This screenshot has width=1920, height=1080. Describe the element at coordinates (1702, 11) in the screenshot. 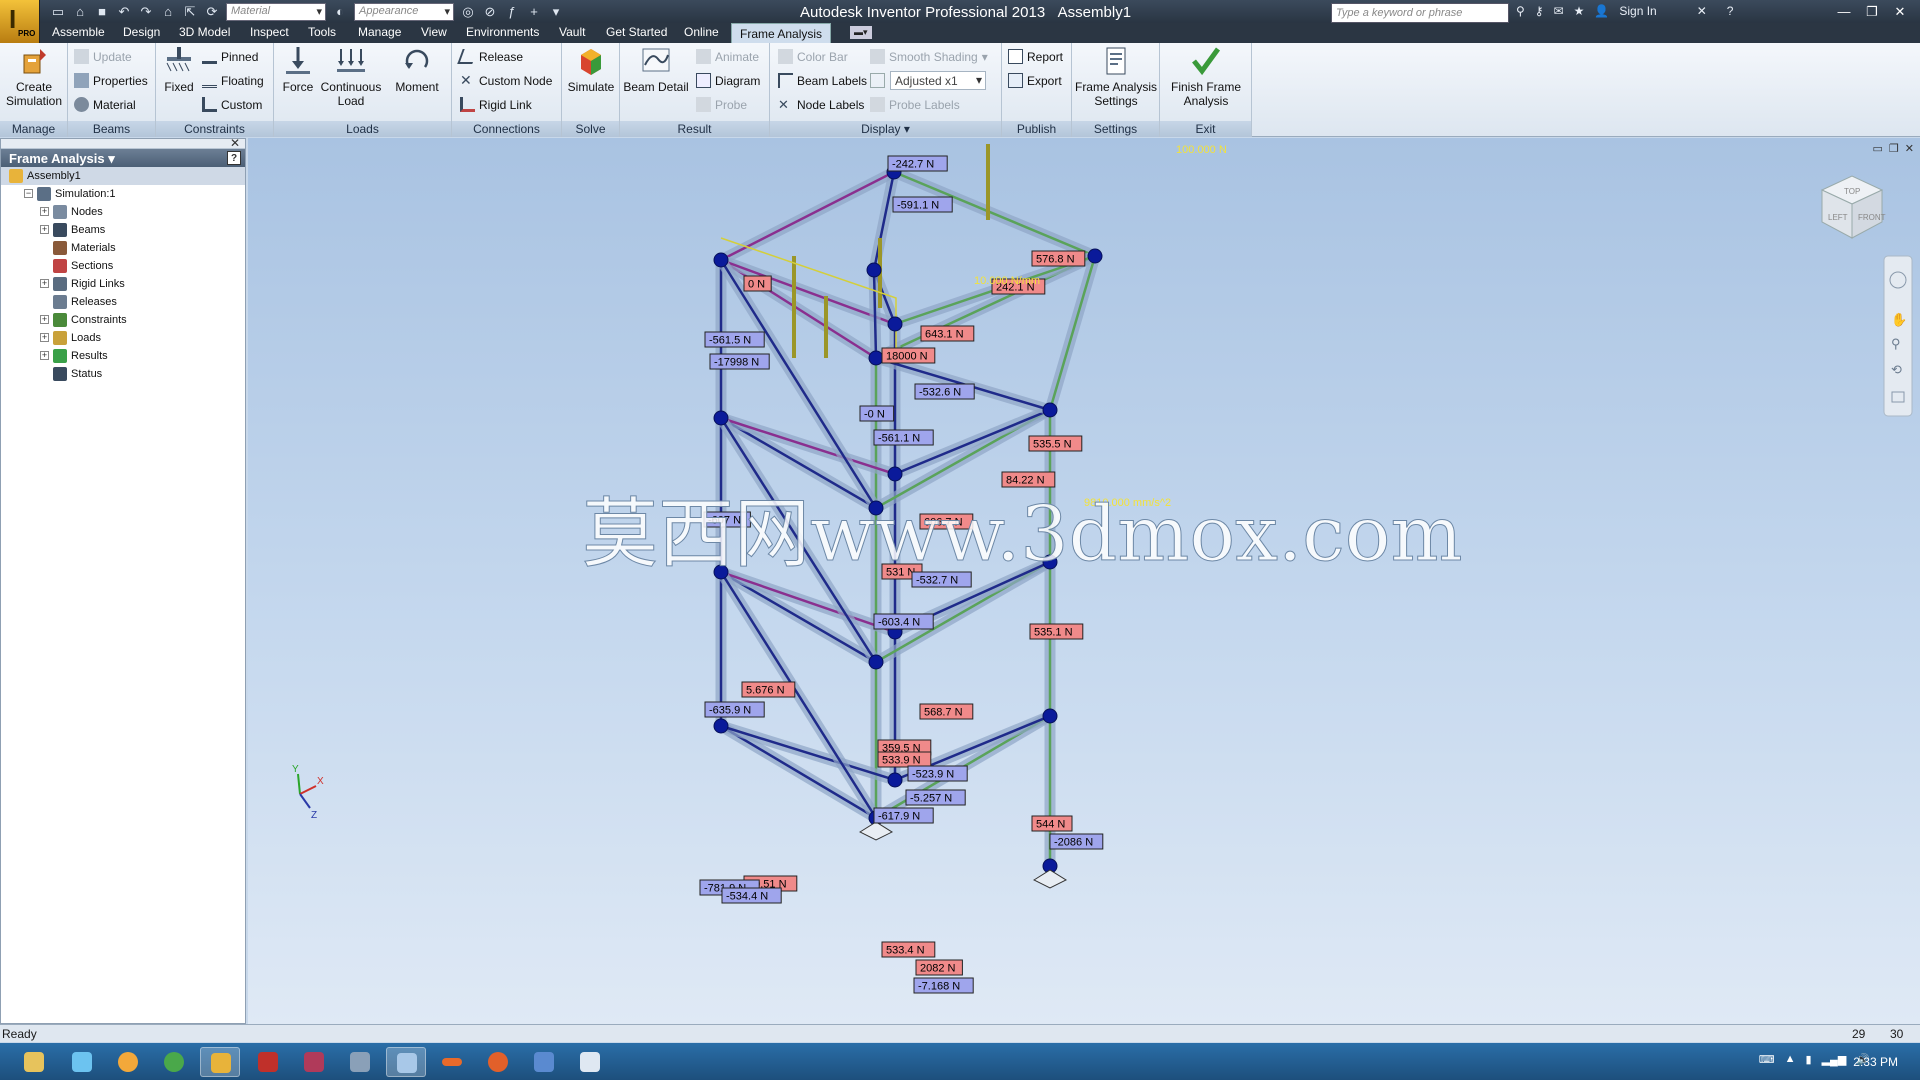

I see `exchange-icon: ✕` at that location.